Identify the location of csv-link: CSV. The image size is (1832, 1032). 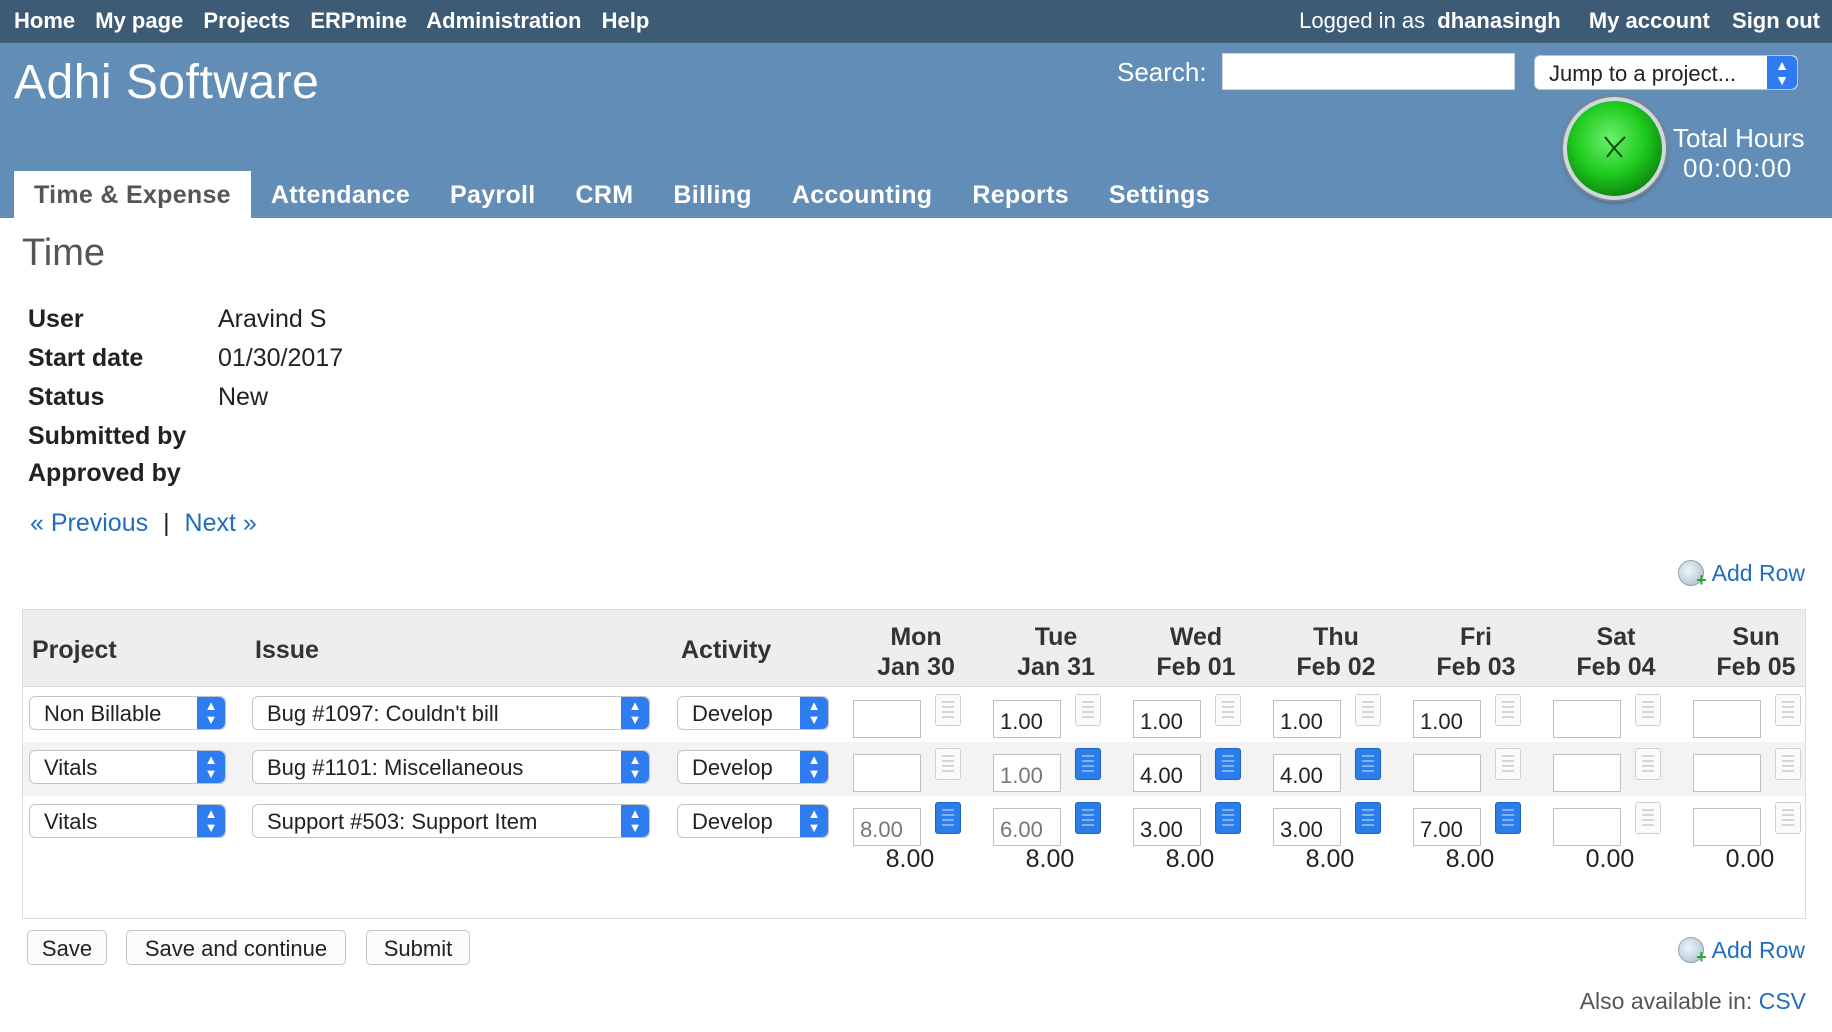
(1782, 1001).